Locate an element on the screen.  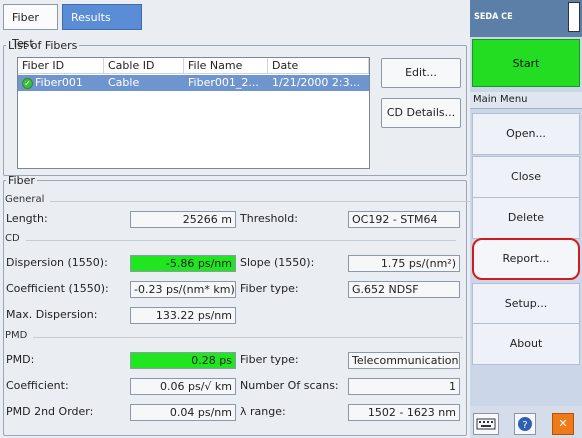
coefficient-label: Coefficient (1550): is located at coordinates (57, 288).